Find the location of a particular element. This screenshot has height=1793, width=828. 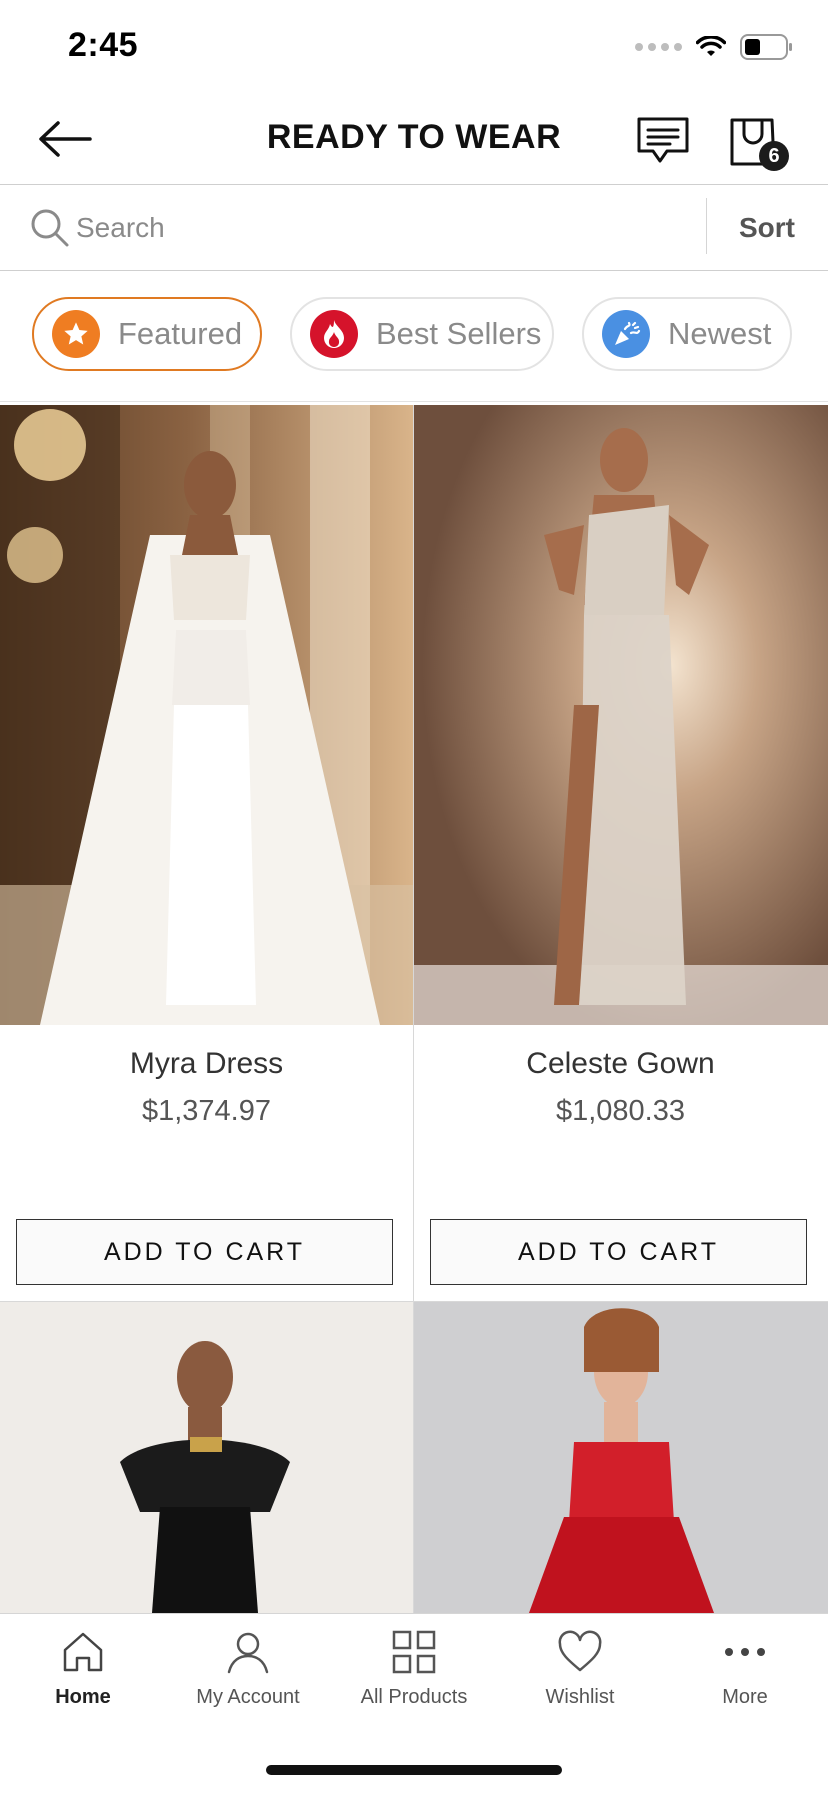

nav-wishlist: Wishlist is located at coordinates (580, 1668).